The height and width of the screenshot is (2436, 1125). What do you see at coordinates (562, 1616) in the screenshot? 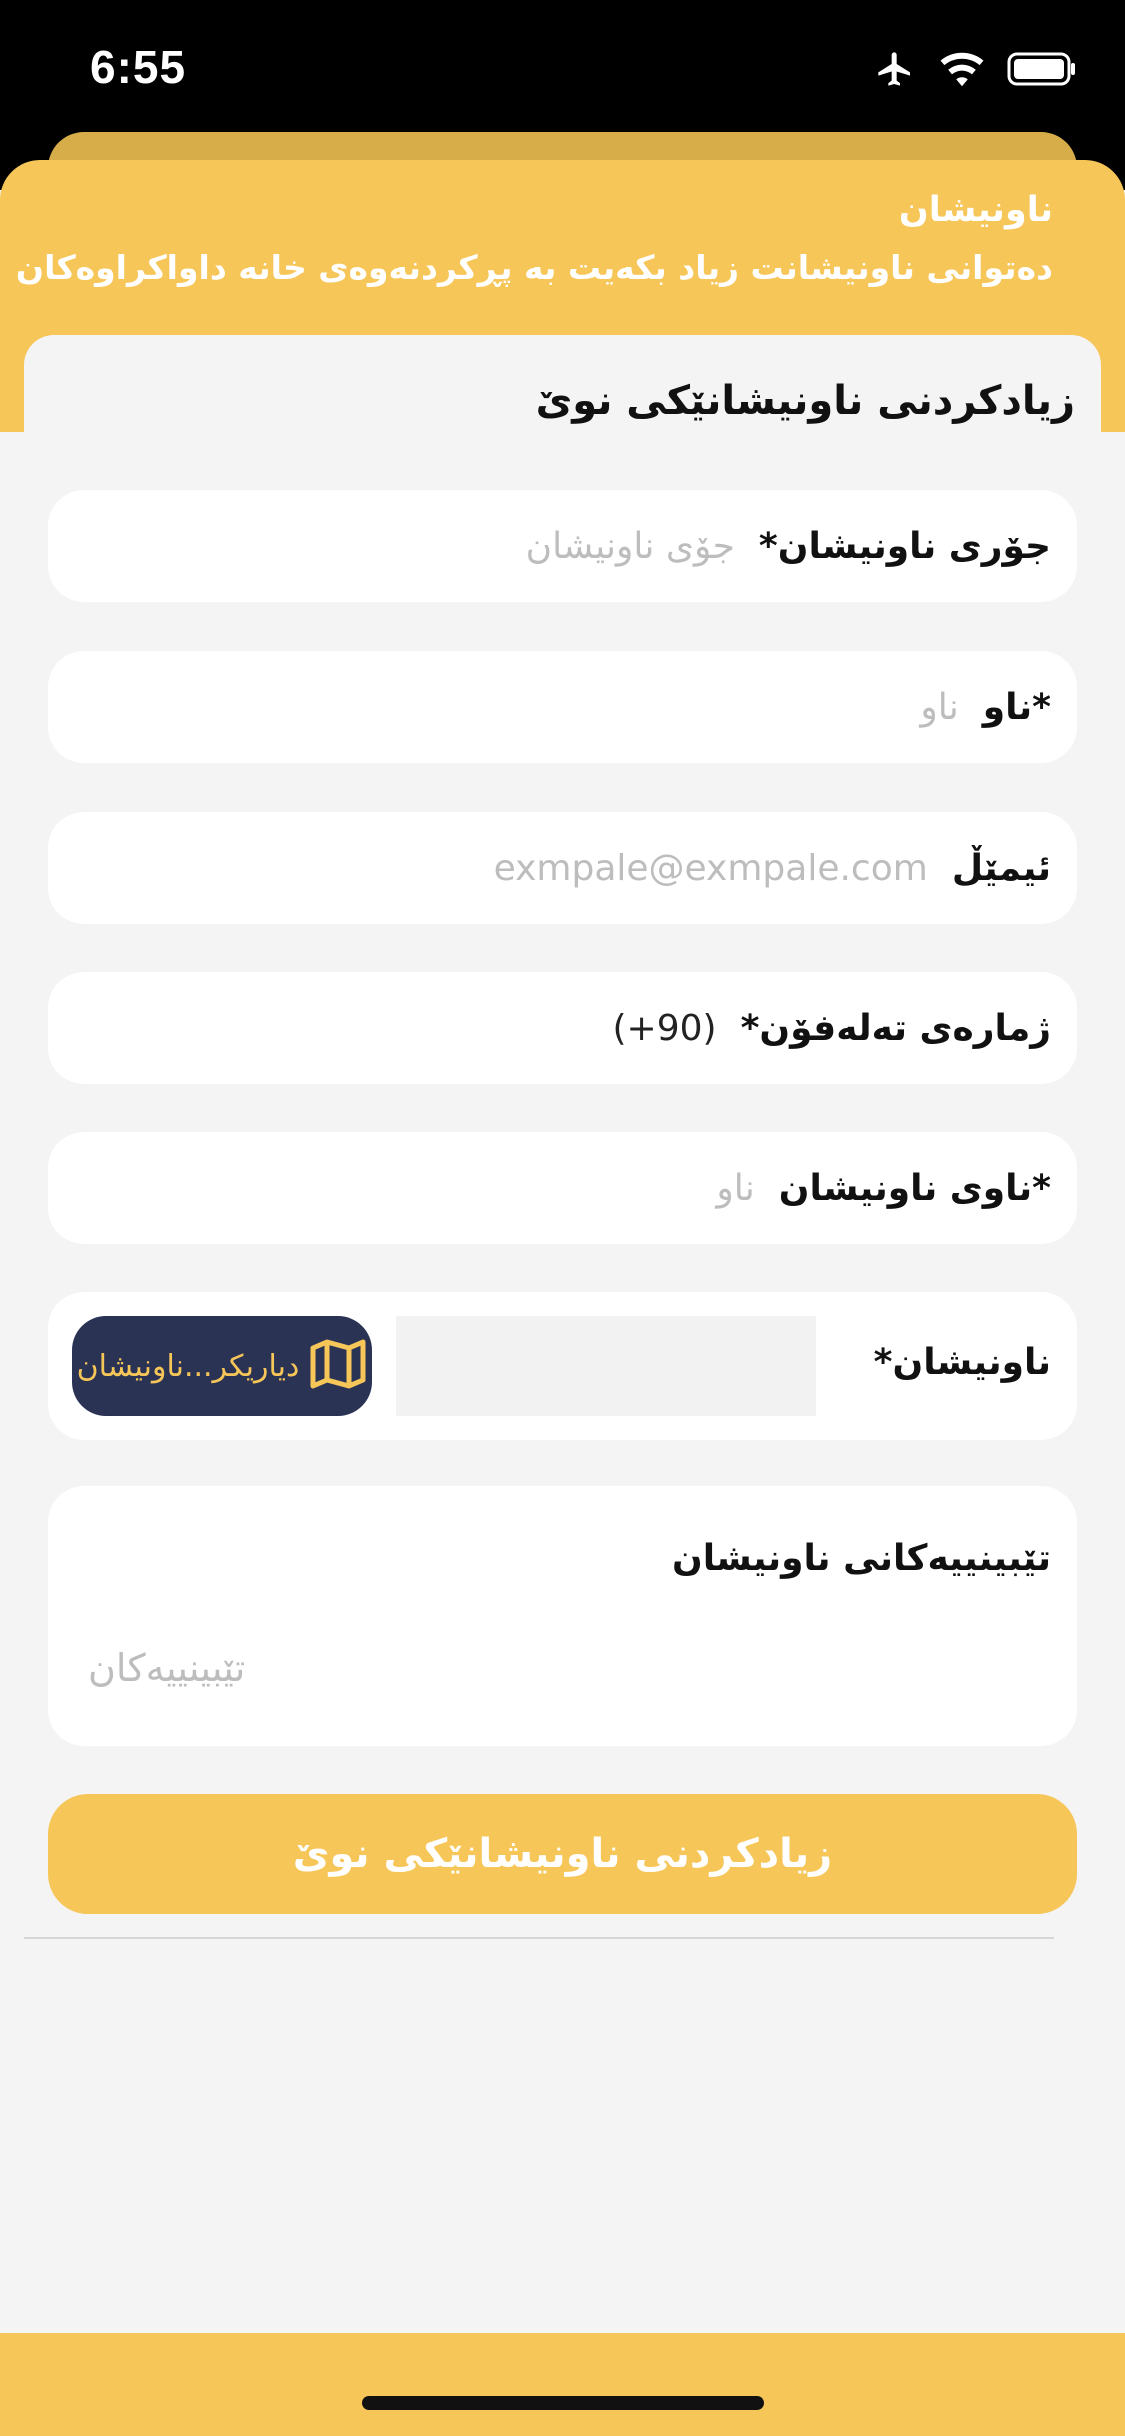
I see `notes-field: تێبینییەکانی ناونیشان تێبینییەکان` at bounding box center [562, 1616].